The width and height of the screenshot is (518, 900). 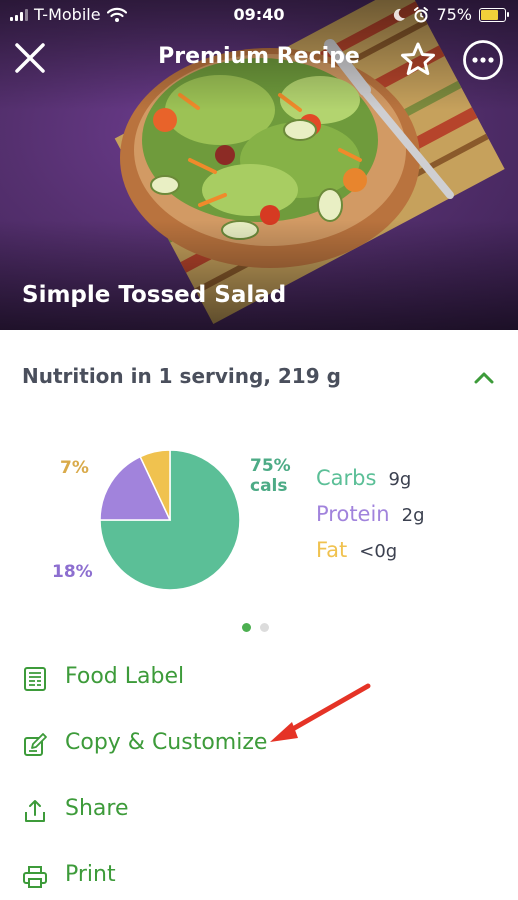 What do you see at coordinates (259, 16) in the screenshot?
I see `status-bar: T-Mobile 09:40 75%` at bounding box center [259, 16].